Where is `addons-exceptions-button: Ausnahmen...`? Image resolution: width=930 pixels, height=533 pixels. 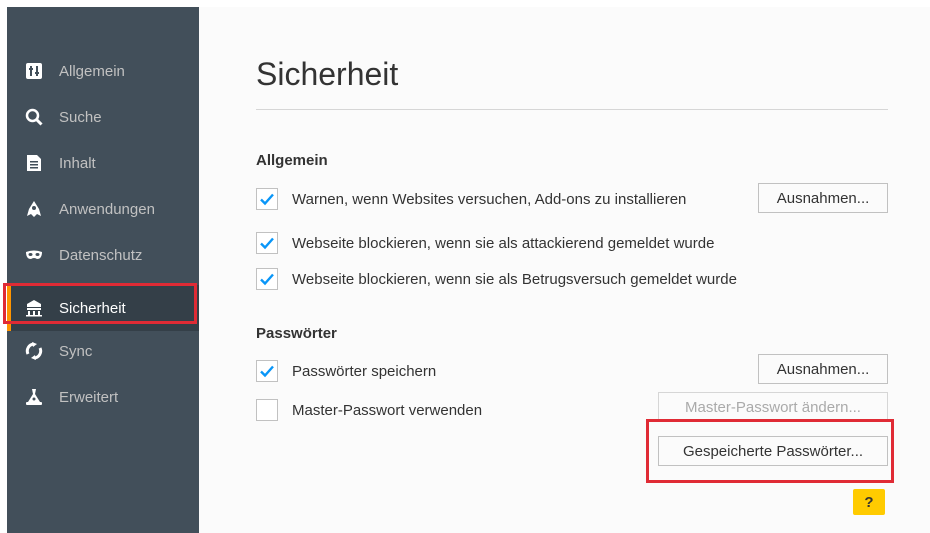 addons-exceptions-button: Ausnahmen... is located at coordinates (823, 198).